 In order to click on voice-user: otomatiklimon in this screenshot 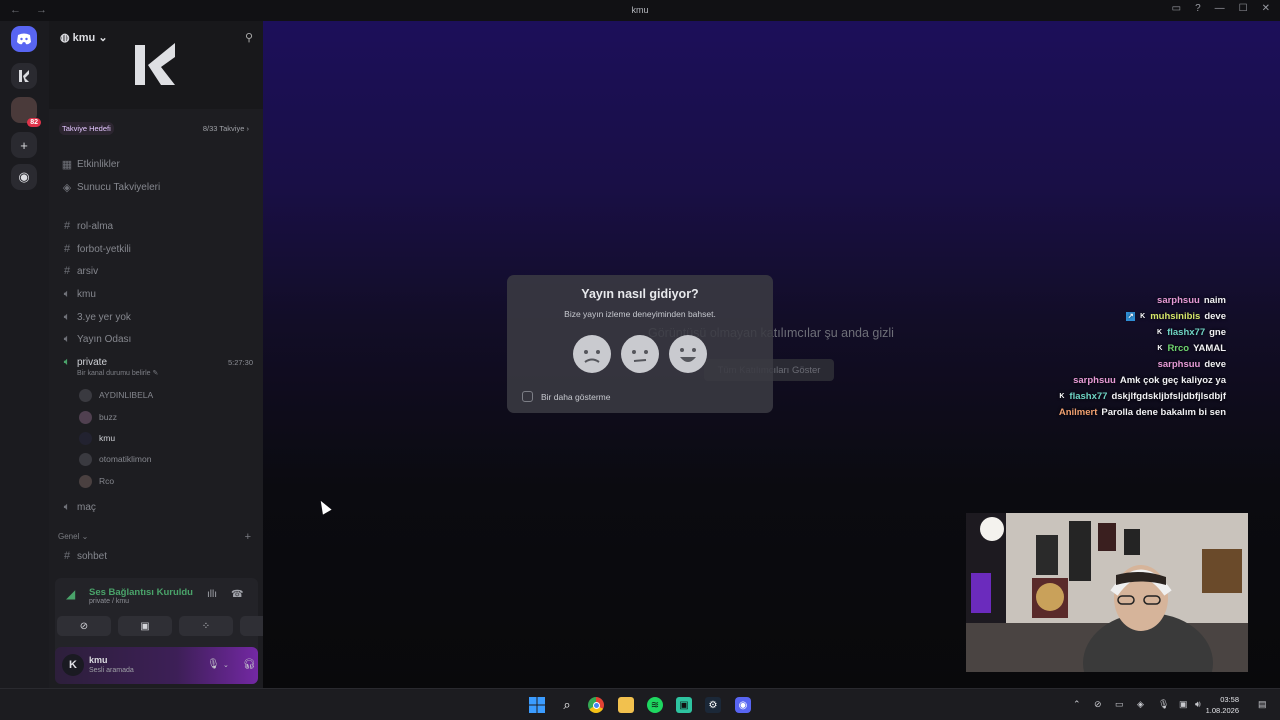, I will do `click(115, 459)`.